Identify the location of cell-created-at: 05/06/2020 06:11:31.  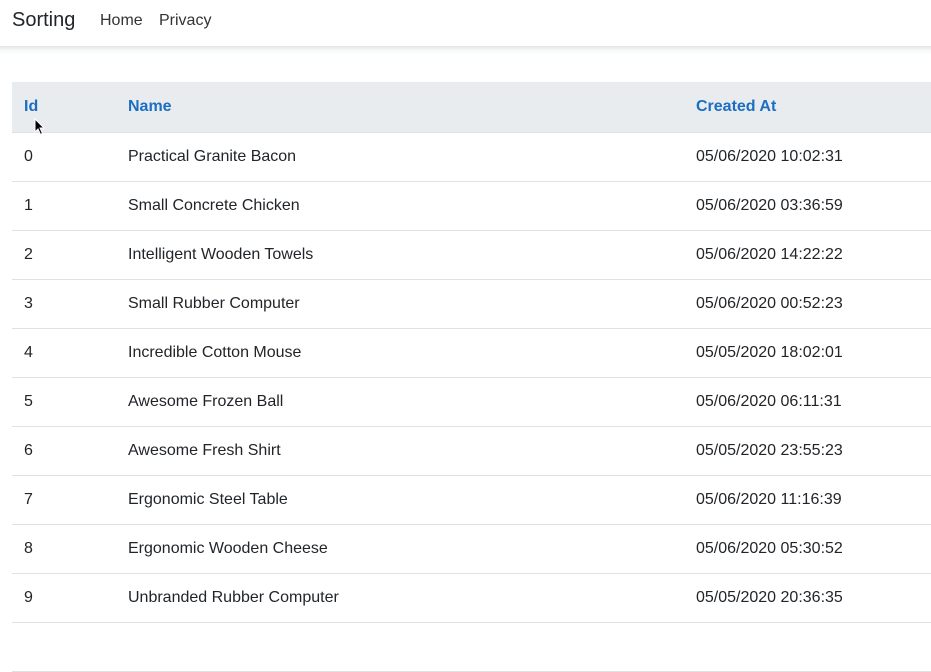
(807, 402).